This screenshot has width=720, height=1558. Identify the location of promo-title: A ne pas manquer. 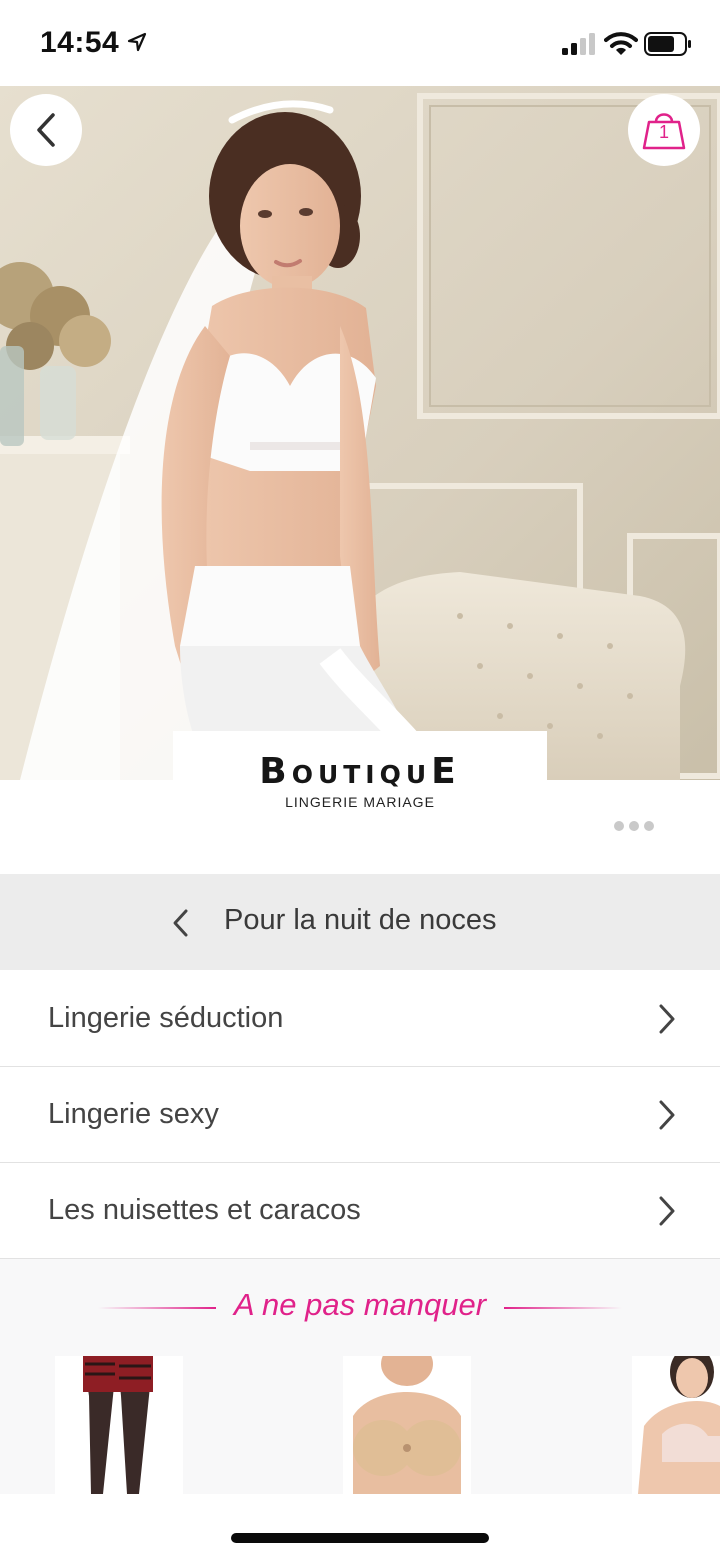
(360, 1304).